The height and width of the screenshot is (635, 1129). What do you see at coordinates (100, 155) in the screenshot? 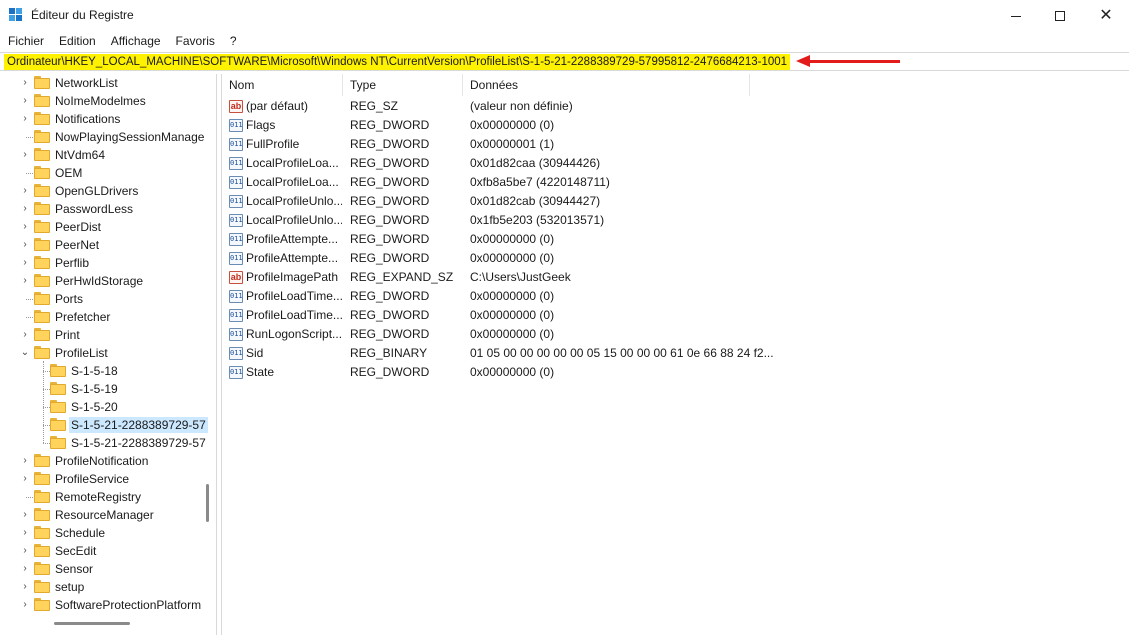
I see `tree-key: › NtVdm64` at bounding box center [100, 155].